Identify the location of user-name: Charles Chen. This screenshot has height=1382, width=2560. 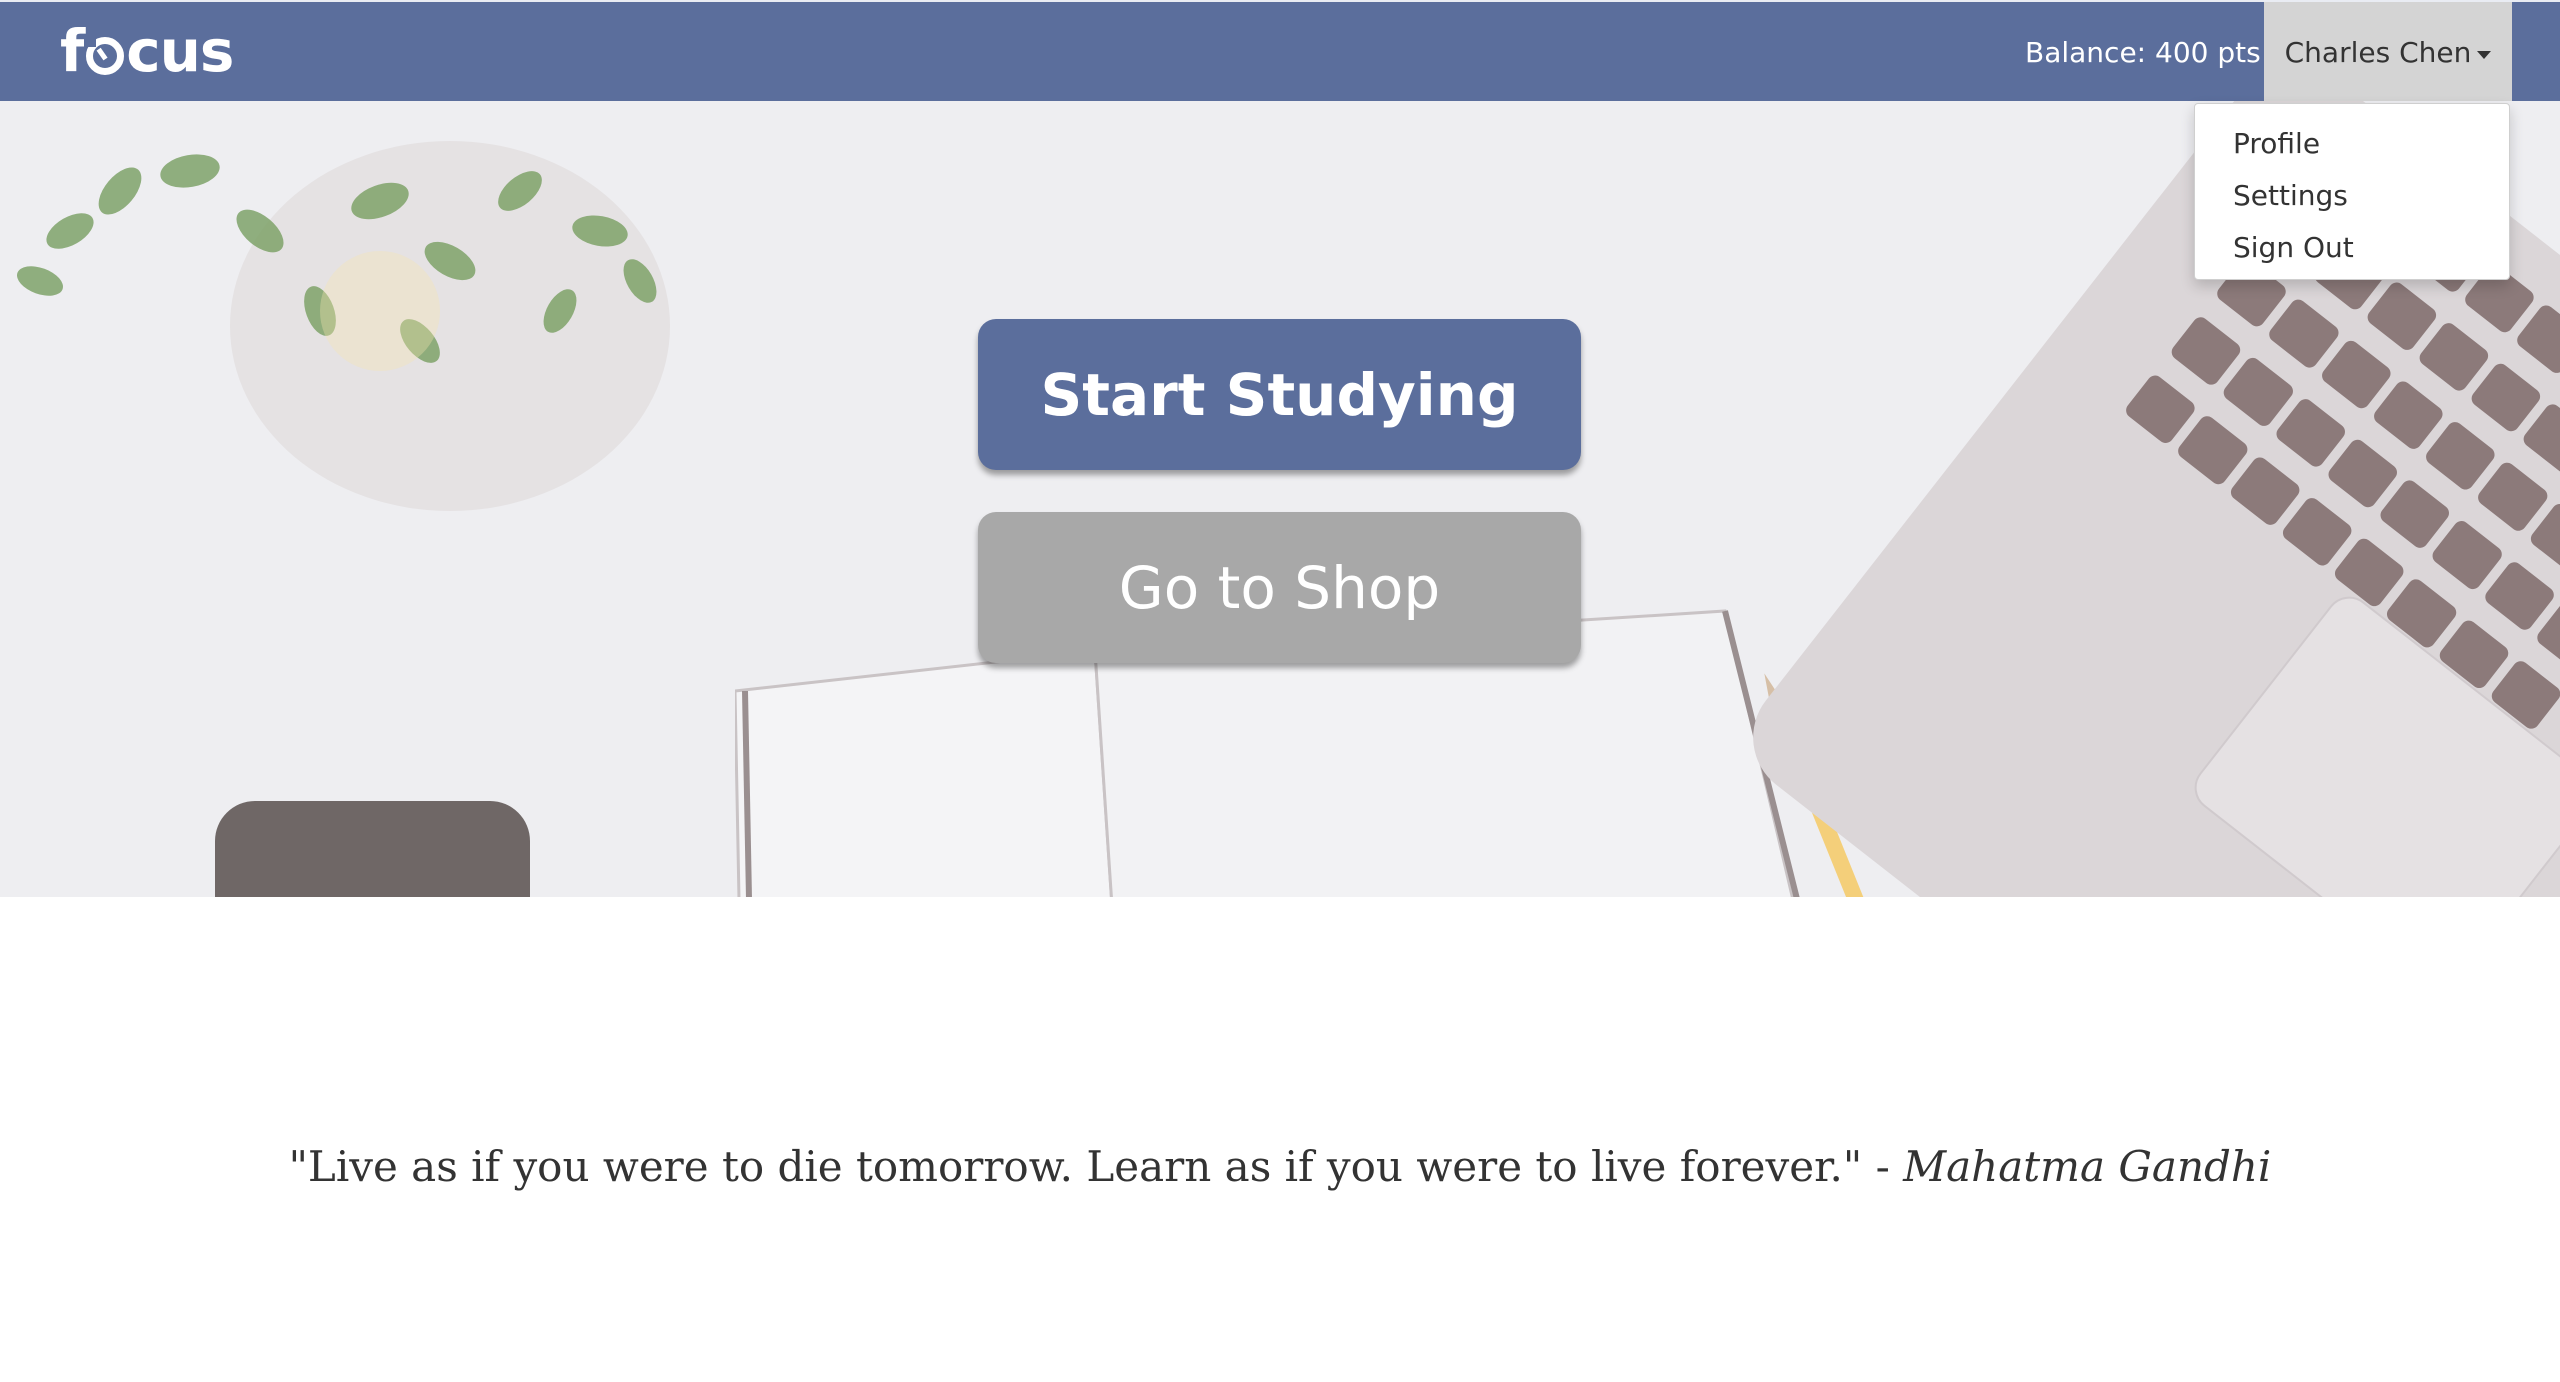
(2378, 52).